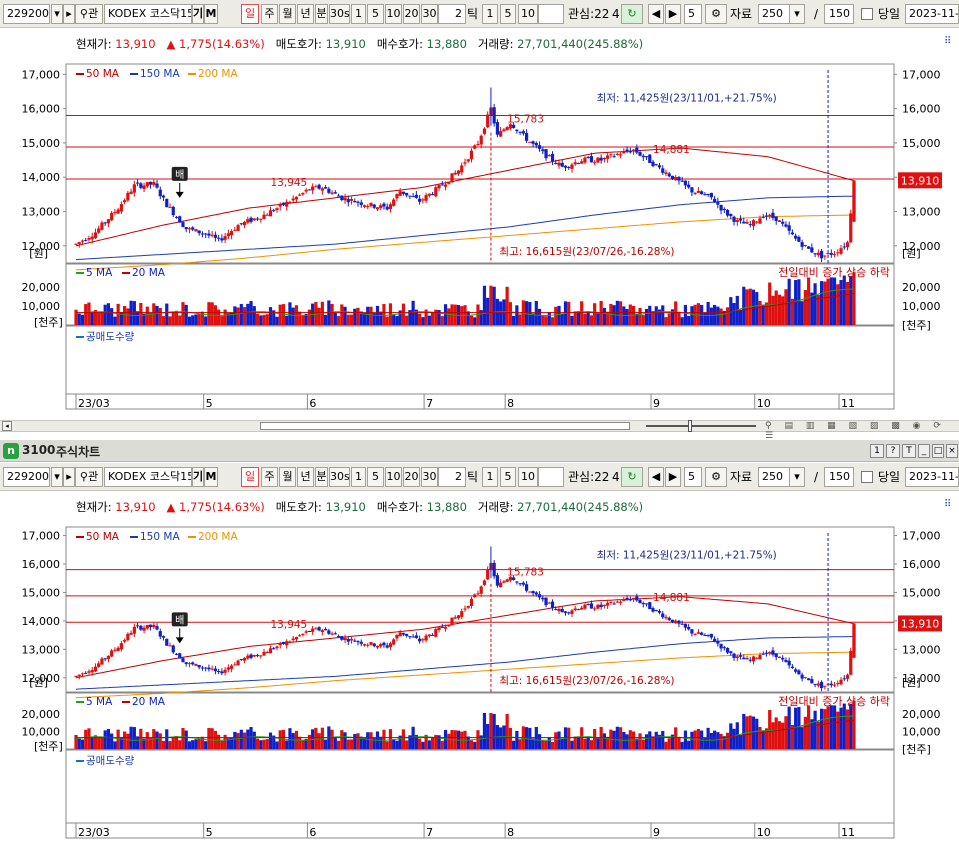 This screenshot has height=843, width=959. Describe the element at coordinates (701, 426) in the screenshot. I see `zoom-slider` at that location.